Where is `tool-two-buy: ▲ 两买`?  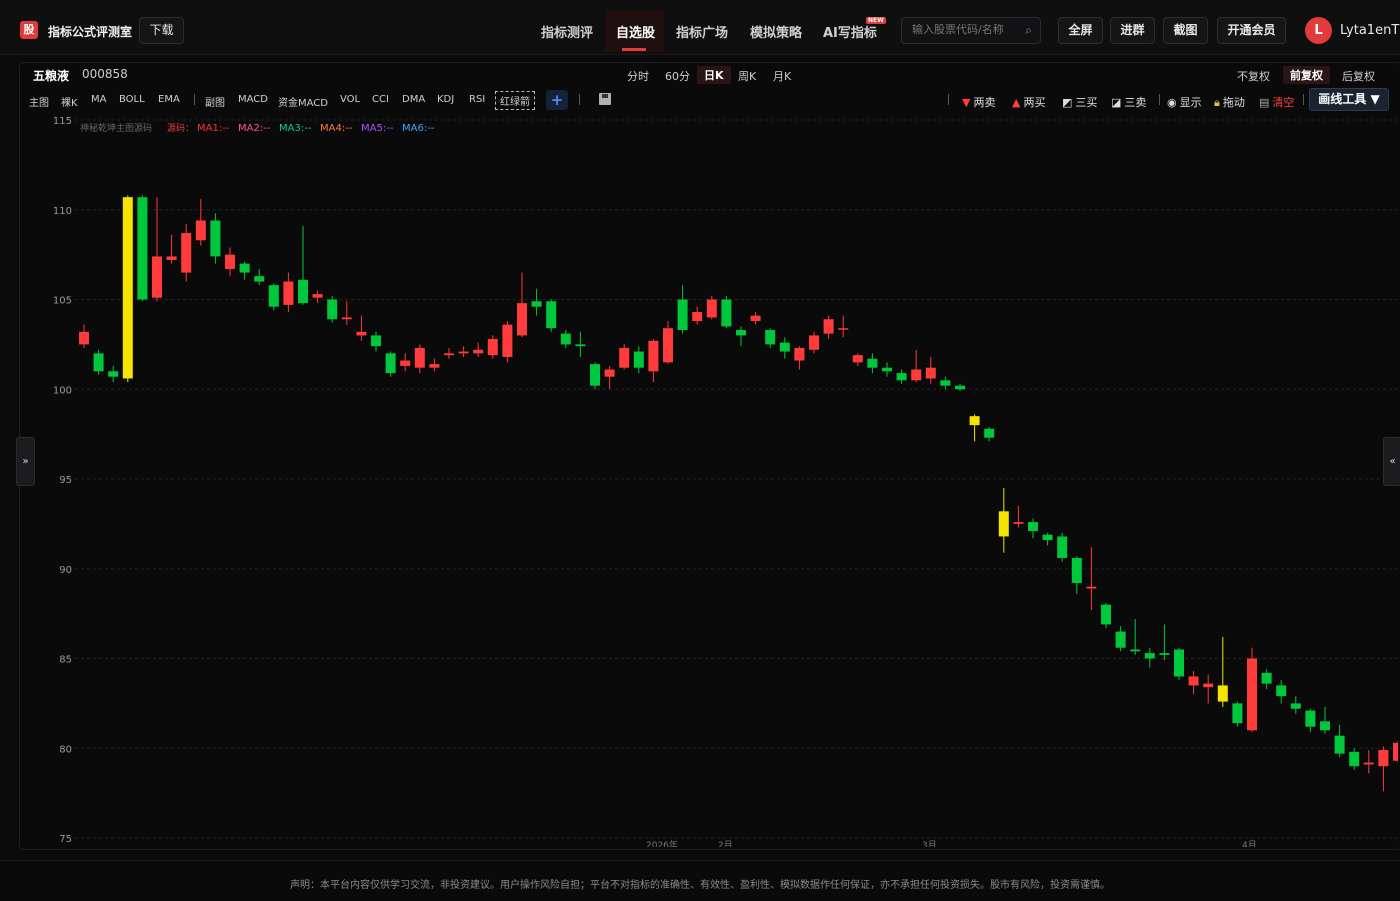 tool-two-buy: ▲ 两买 is located at coordinates (1028, 102).